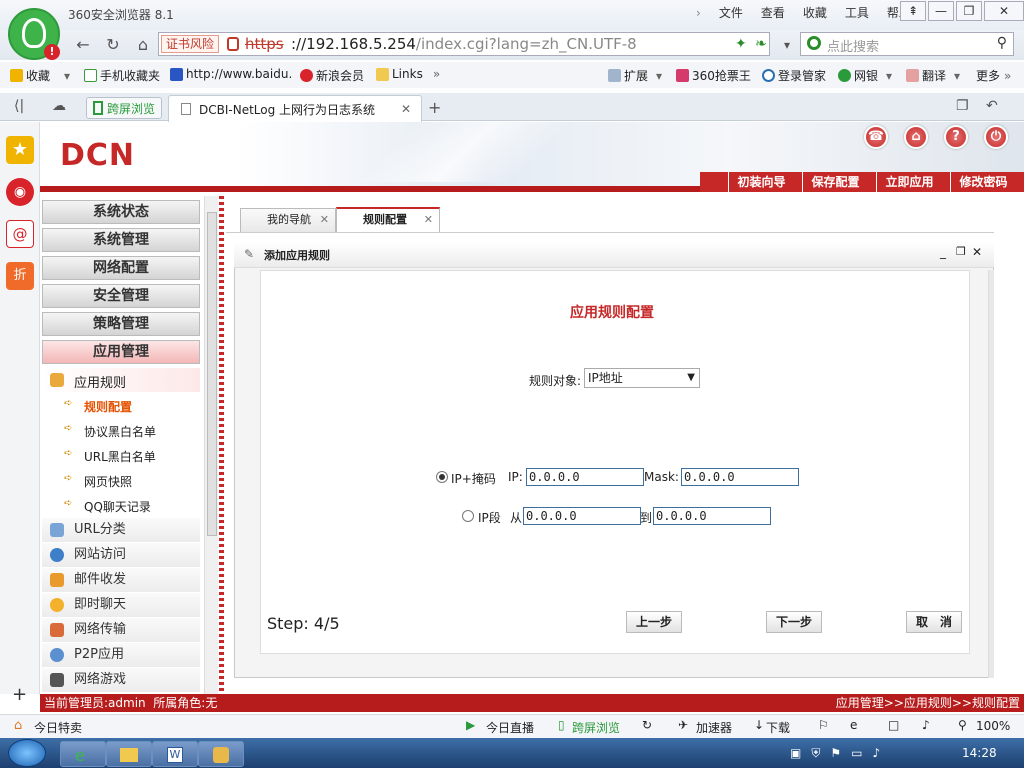 This screenshot has width=1024, height=768. I want to click on minimize-button: —, so click(941, 11).